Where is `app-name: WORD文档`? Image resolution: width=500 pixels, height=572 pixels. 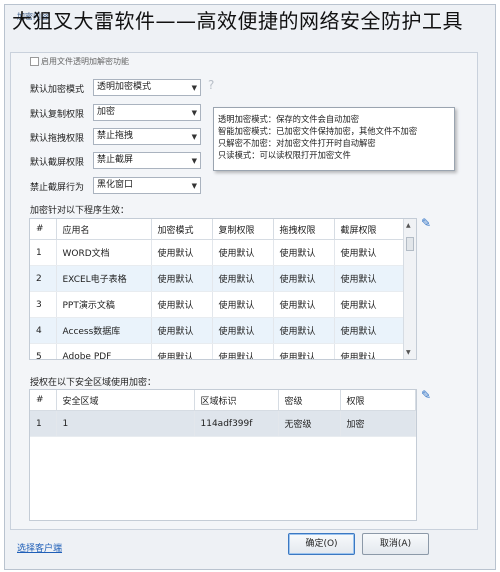
app-name: WORD文档 is located at coordinates (104, 252).